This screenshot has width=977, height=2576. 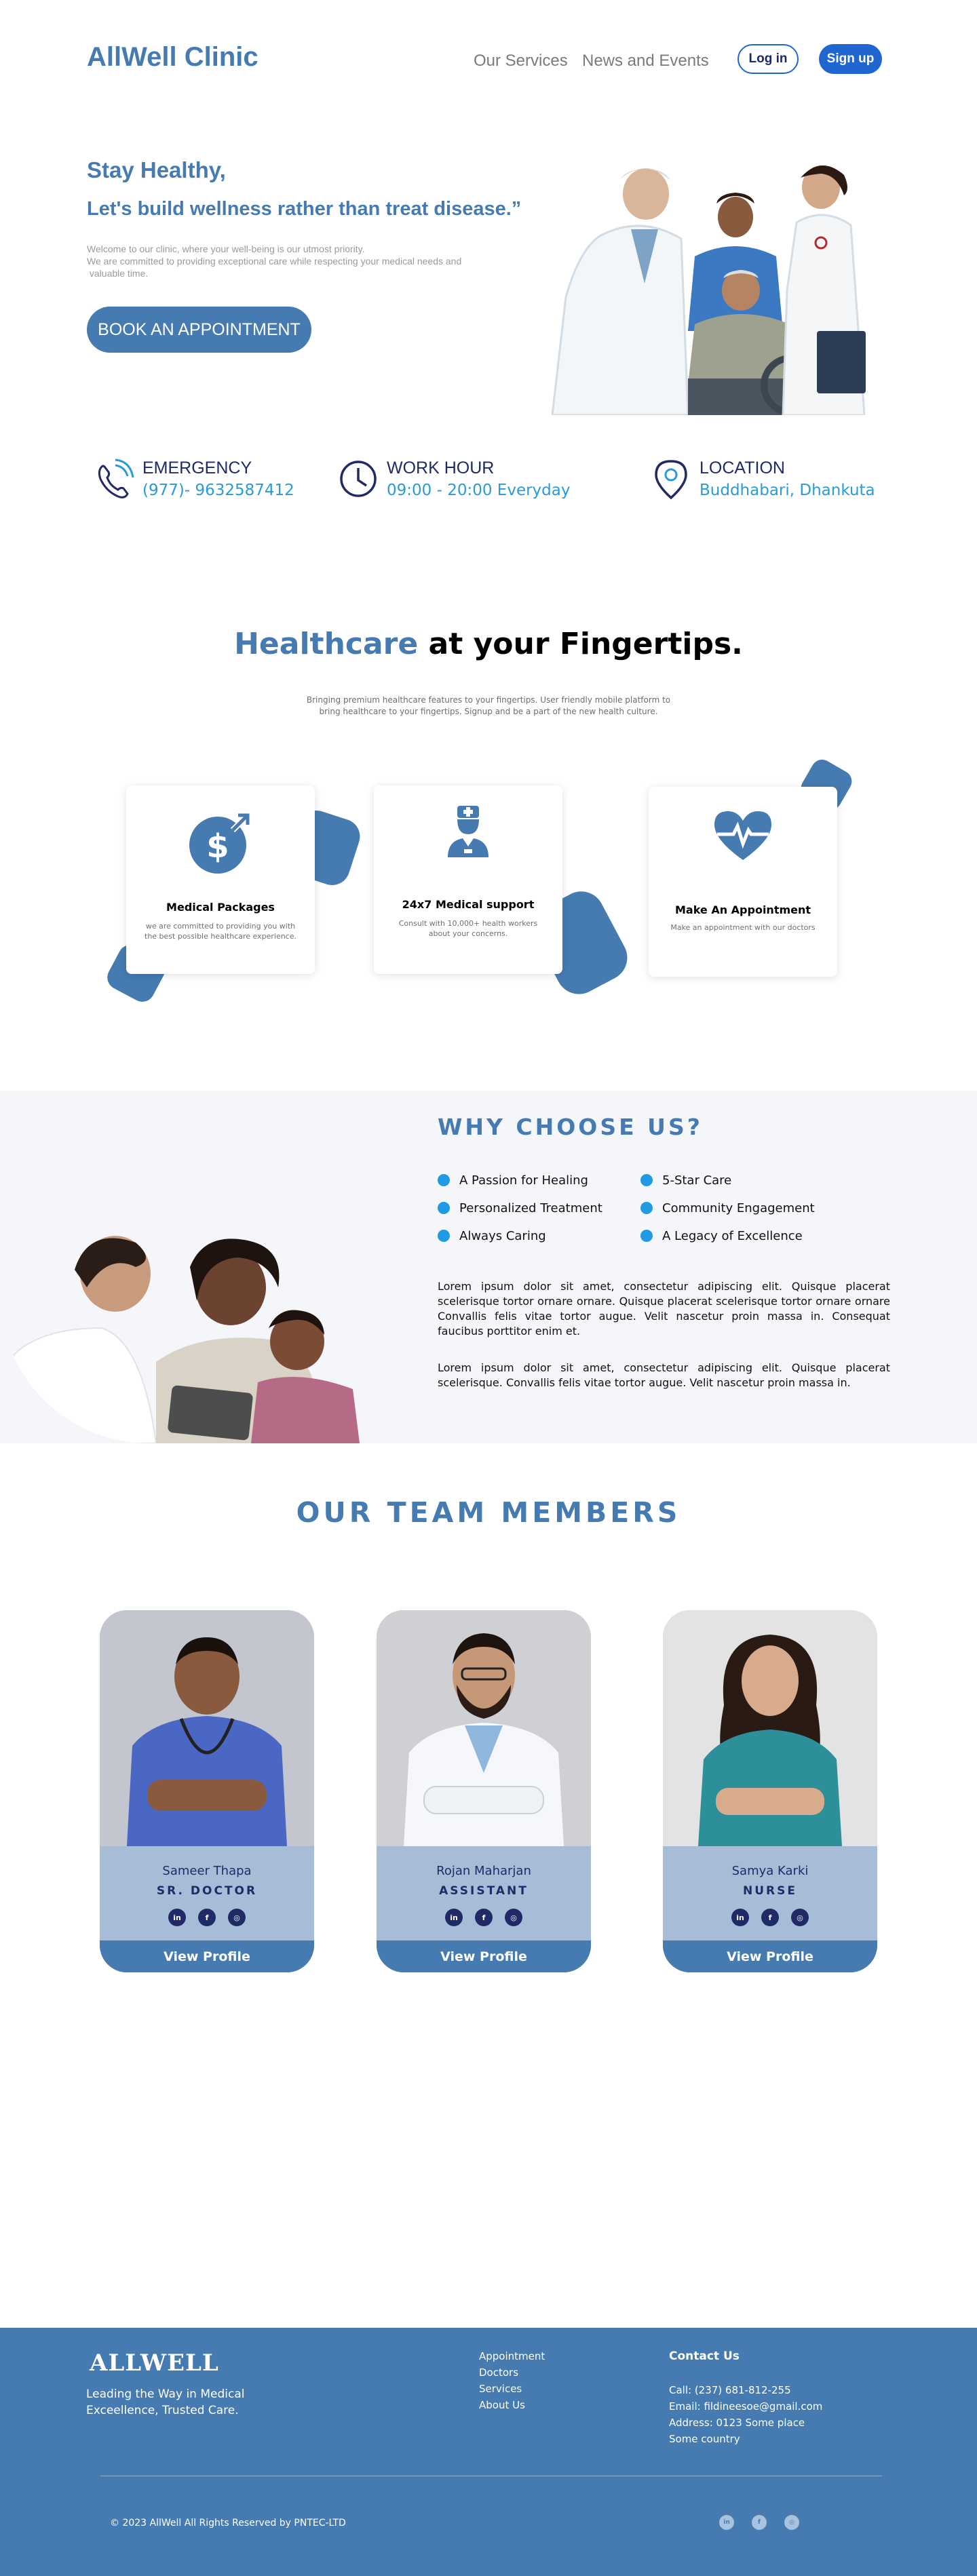 I want to click on heartbeat-icon, so click(x=743, y=835).